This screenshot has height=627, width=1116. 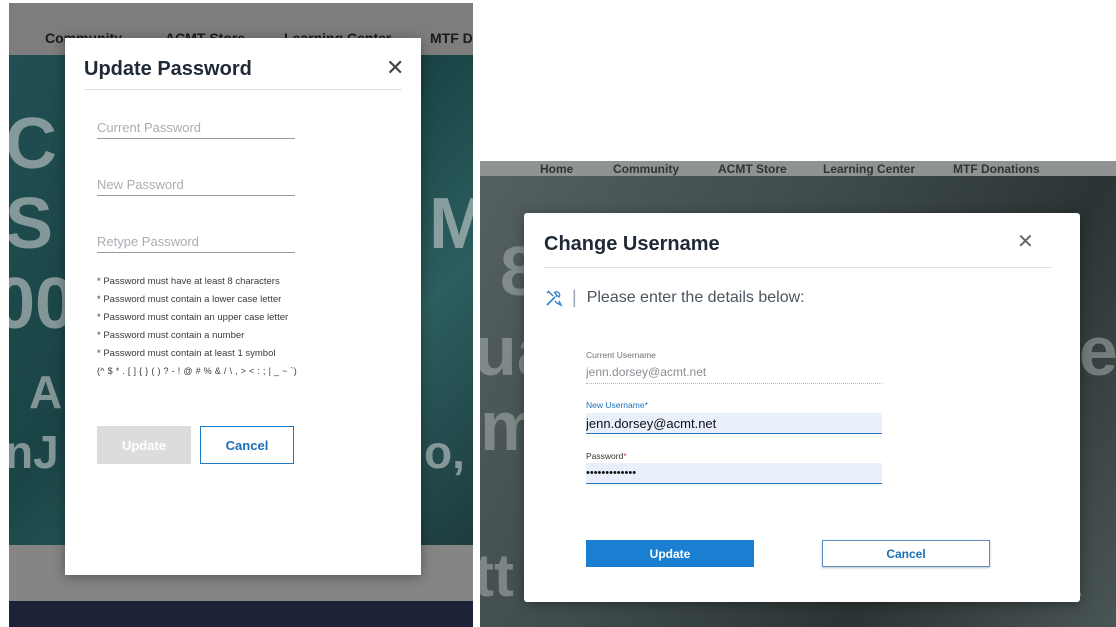 I want to click on dialog-title: Update Password, so click(x=168, y=69).